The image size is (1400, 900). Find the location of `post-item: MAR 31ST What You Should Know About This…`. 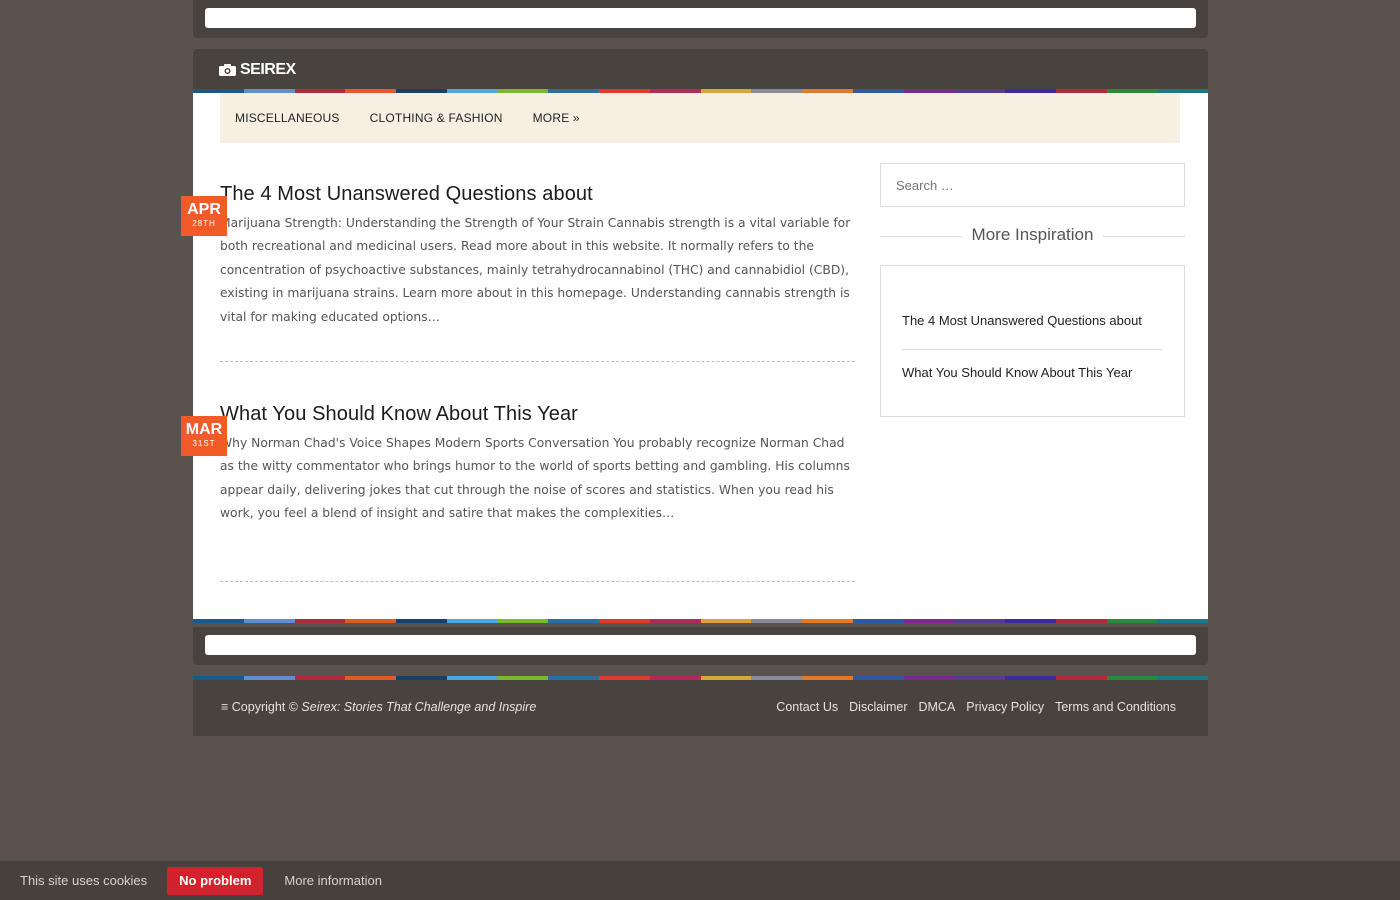

post-item: MAR 31ST What You Should Know About This… is located at coordinates (518, 464).